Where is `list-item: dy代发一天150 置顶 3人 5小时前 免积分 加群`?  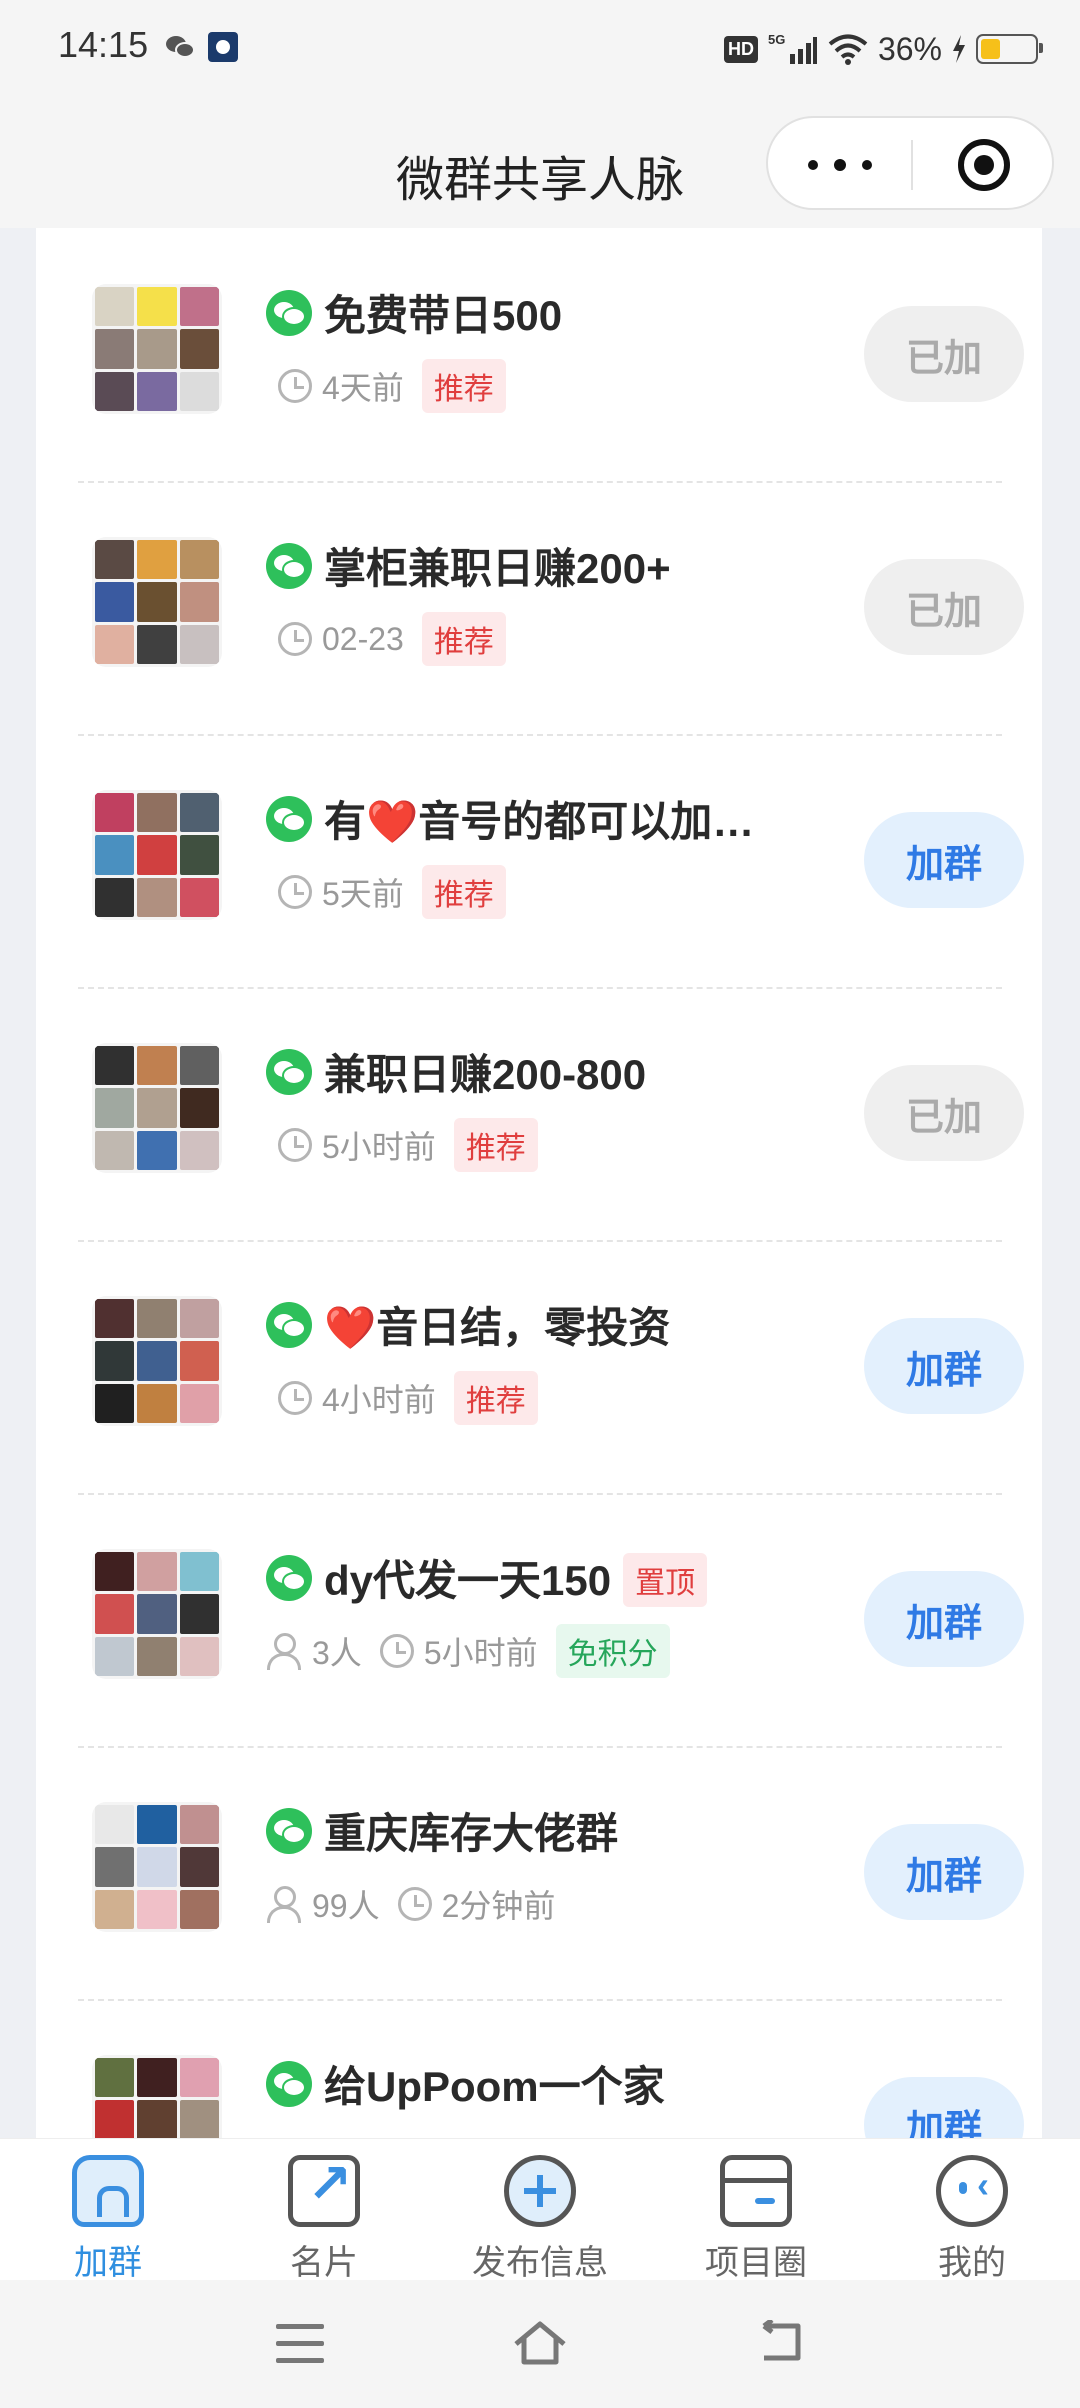
list-item: dy代发一天150 置顶 3人 5小时前 免积分 加群 is located at coordinates (551, 1620).